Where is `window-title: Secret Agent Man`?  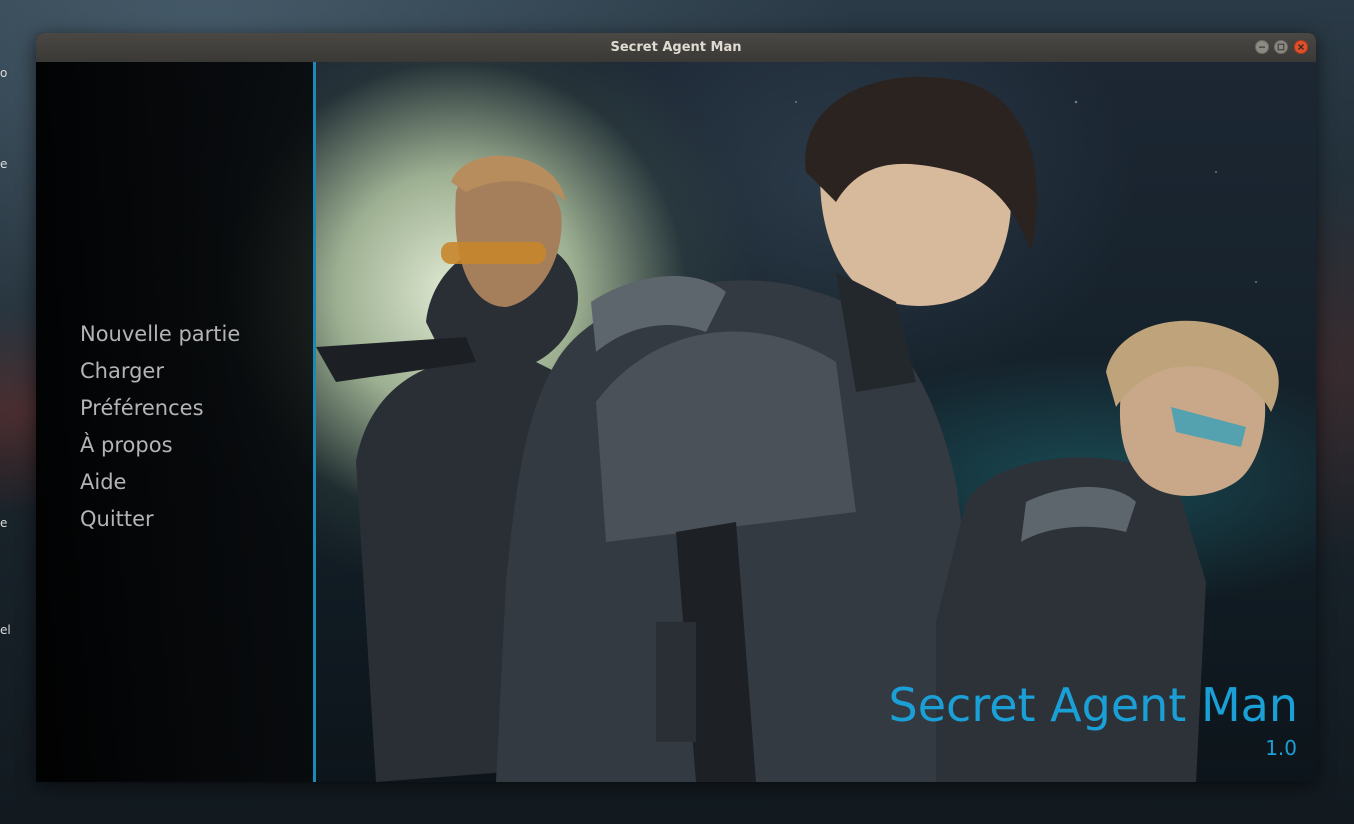
window-title: Secret Agent Man is located at coordinates (676, 47).